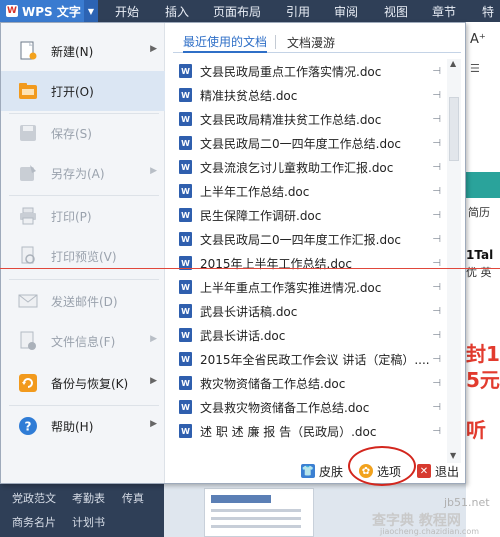 The width and height of the screenshot is (500, 537). Describe the element at coordinates (309, 71) in the screenshot. I see `list-item: W 文县民政局重点工作落实情况.doc ⊣` at that location.